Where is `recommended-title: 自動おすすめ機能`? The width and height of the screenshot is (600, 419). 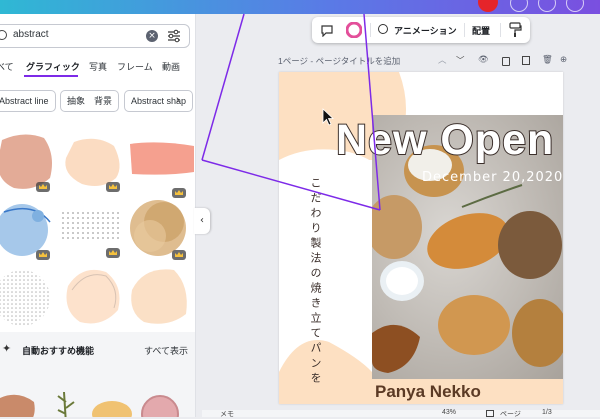
recommended-title: 自動おすすめ機能 is located at coordinates (58, 351).